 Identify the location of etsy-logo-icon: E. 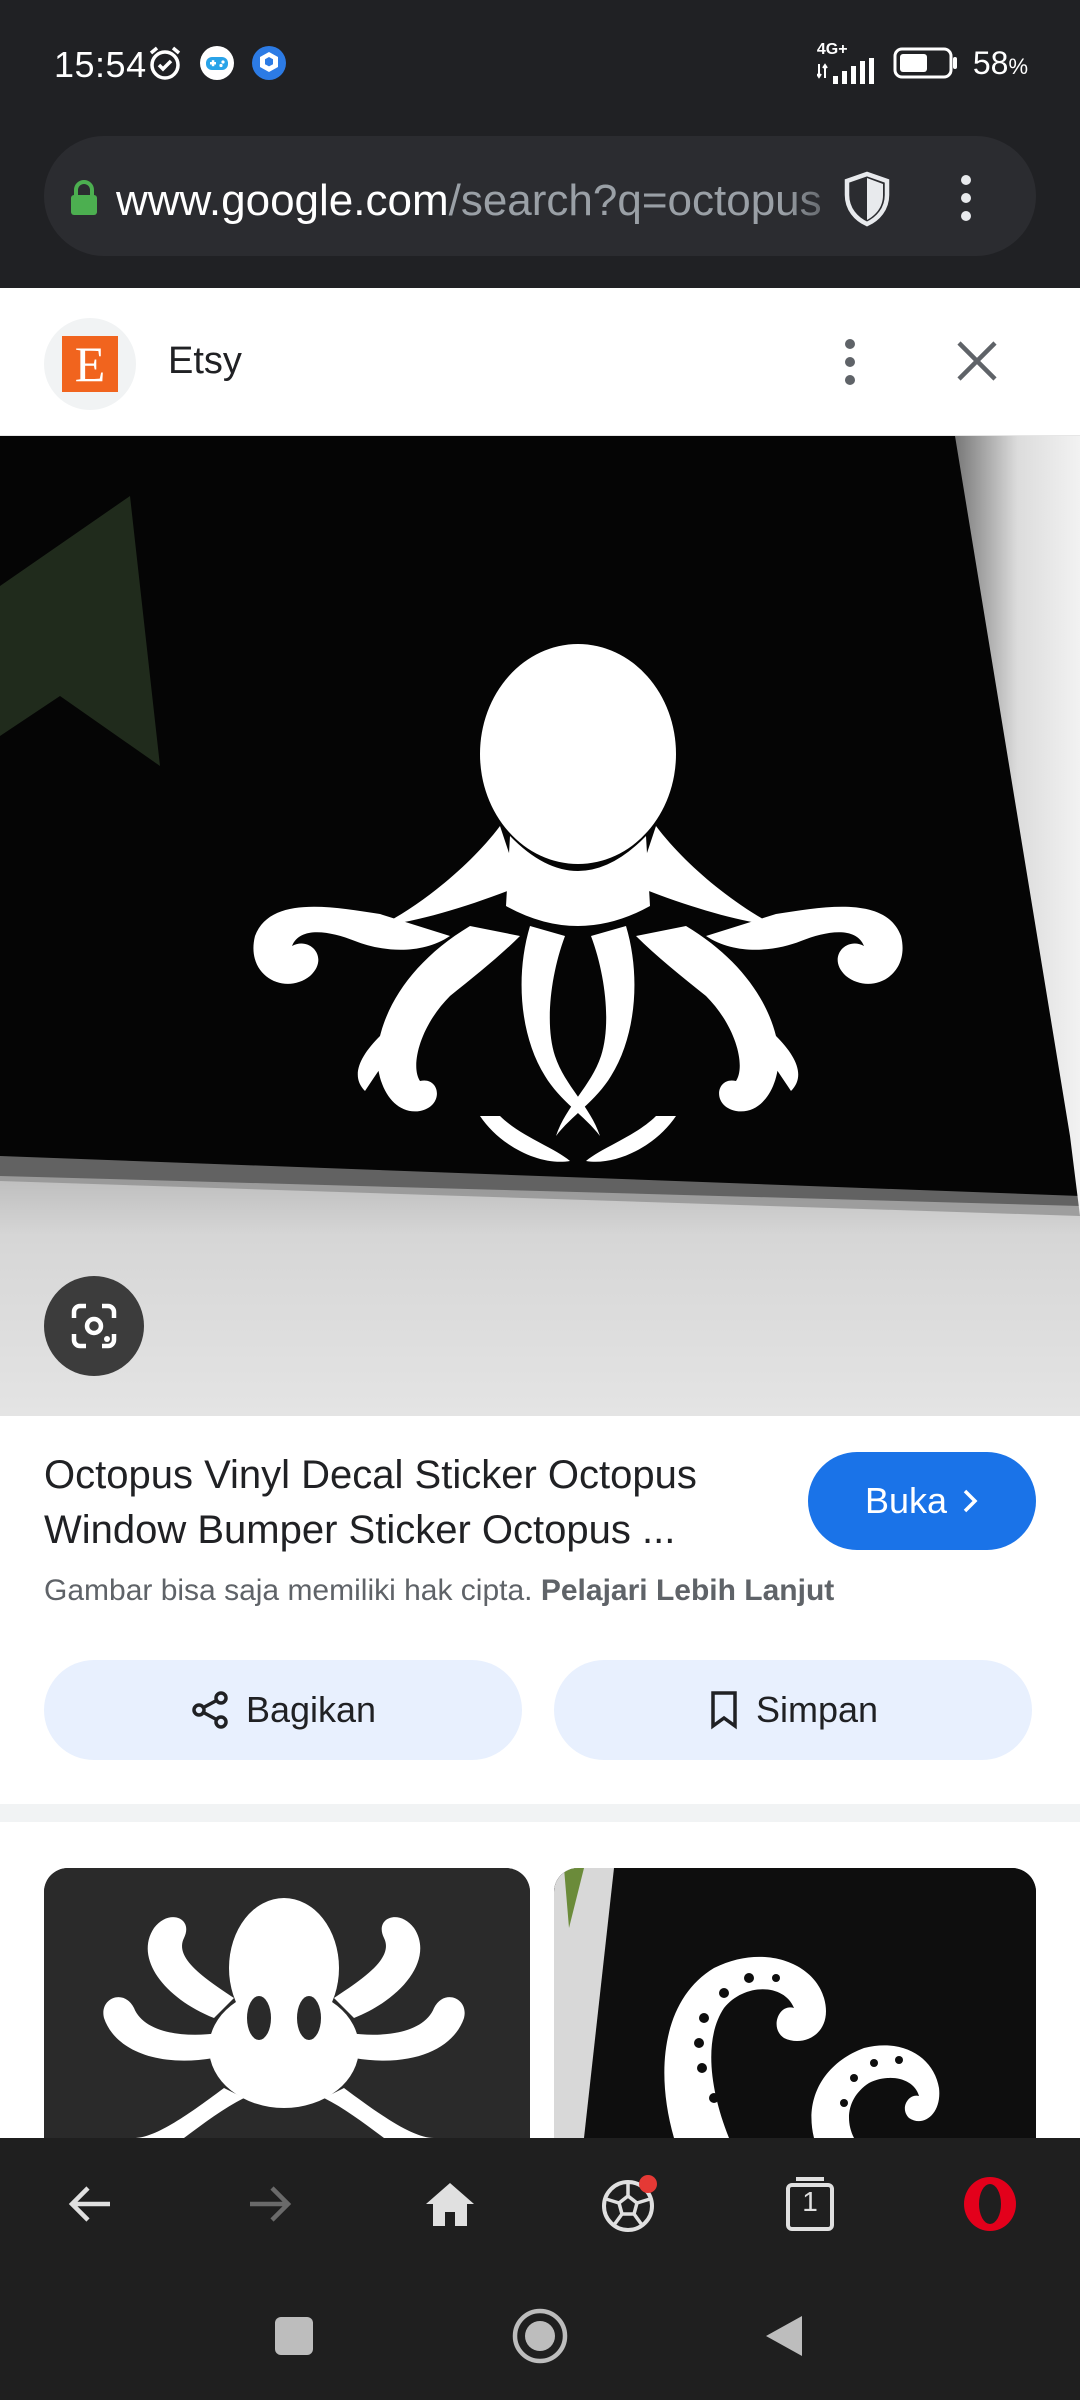
(90, 364).